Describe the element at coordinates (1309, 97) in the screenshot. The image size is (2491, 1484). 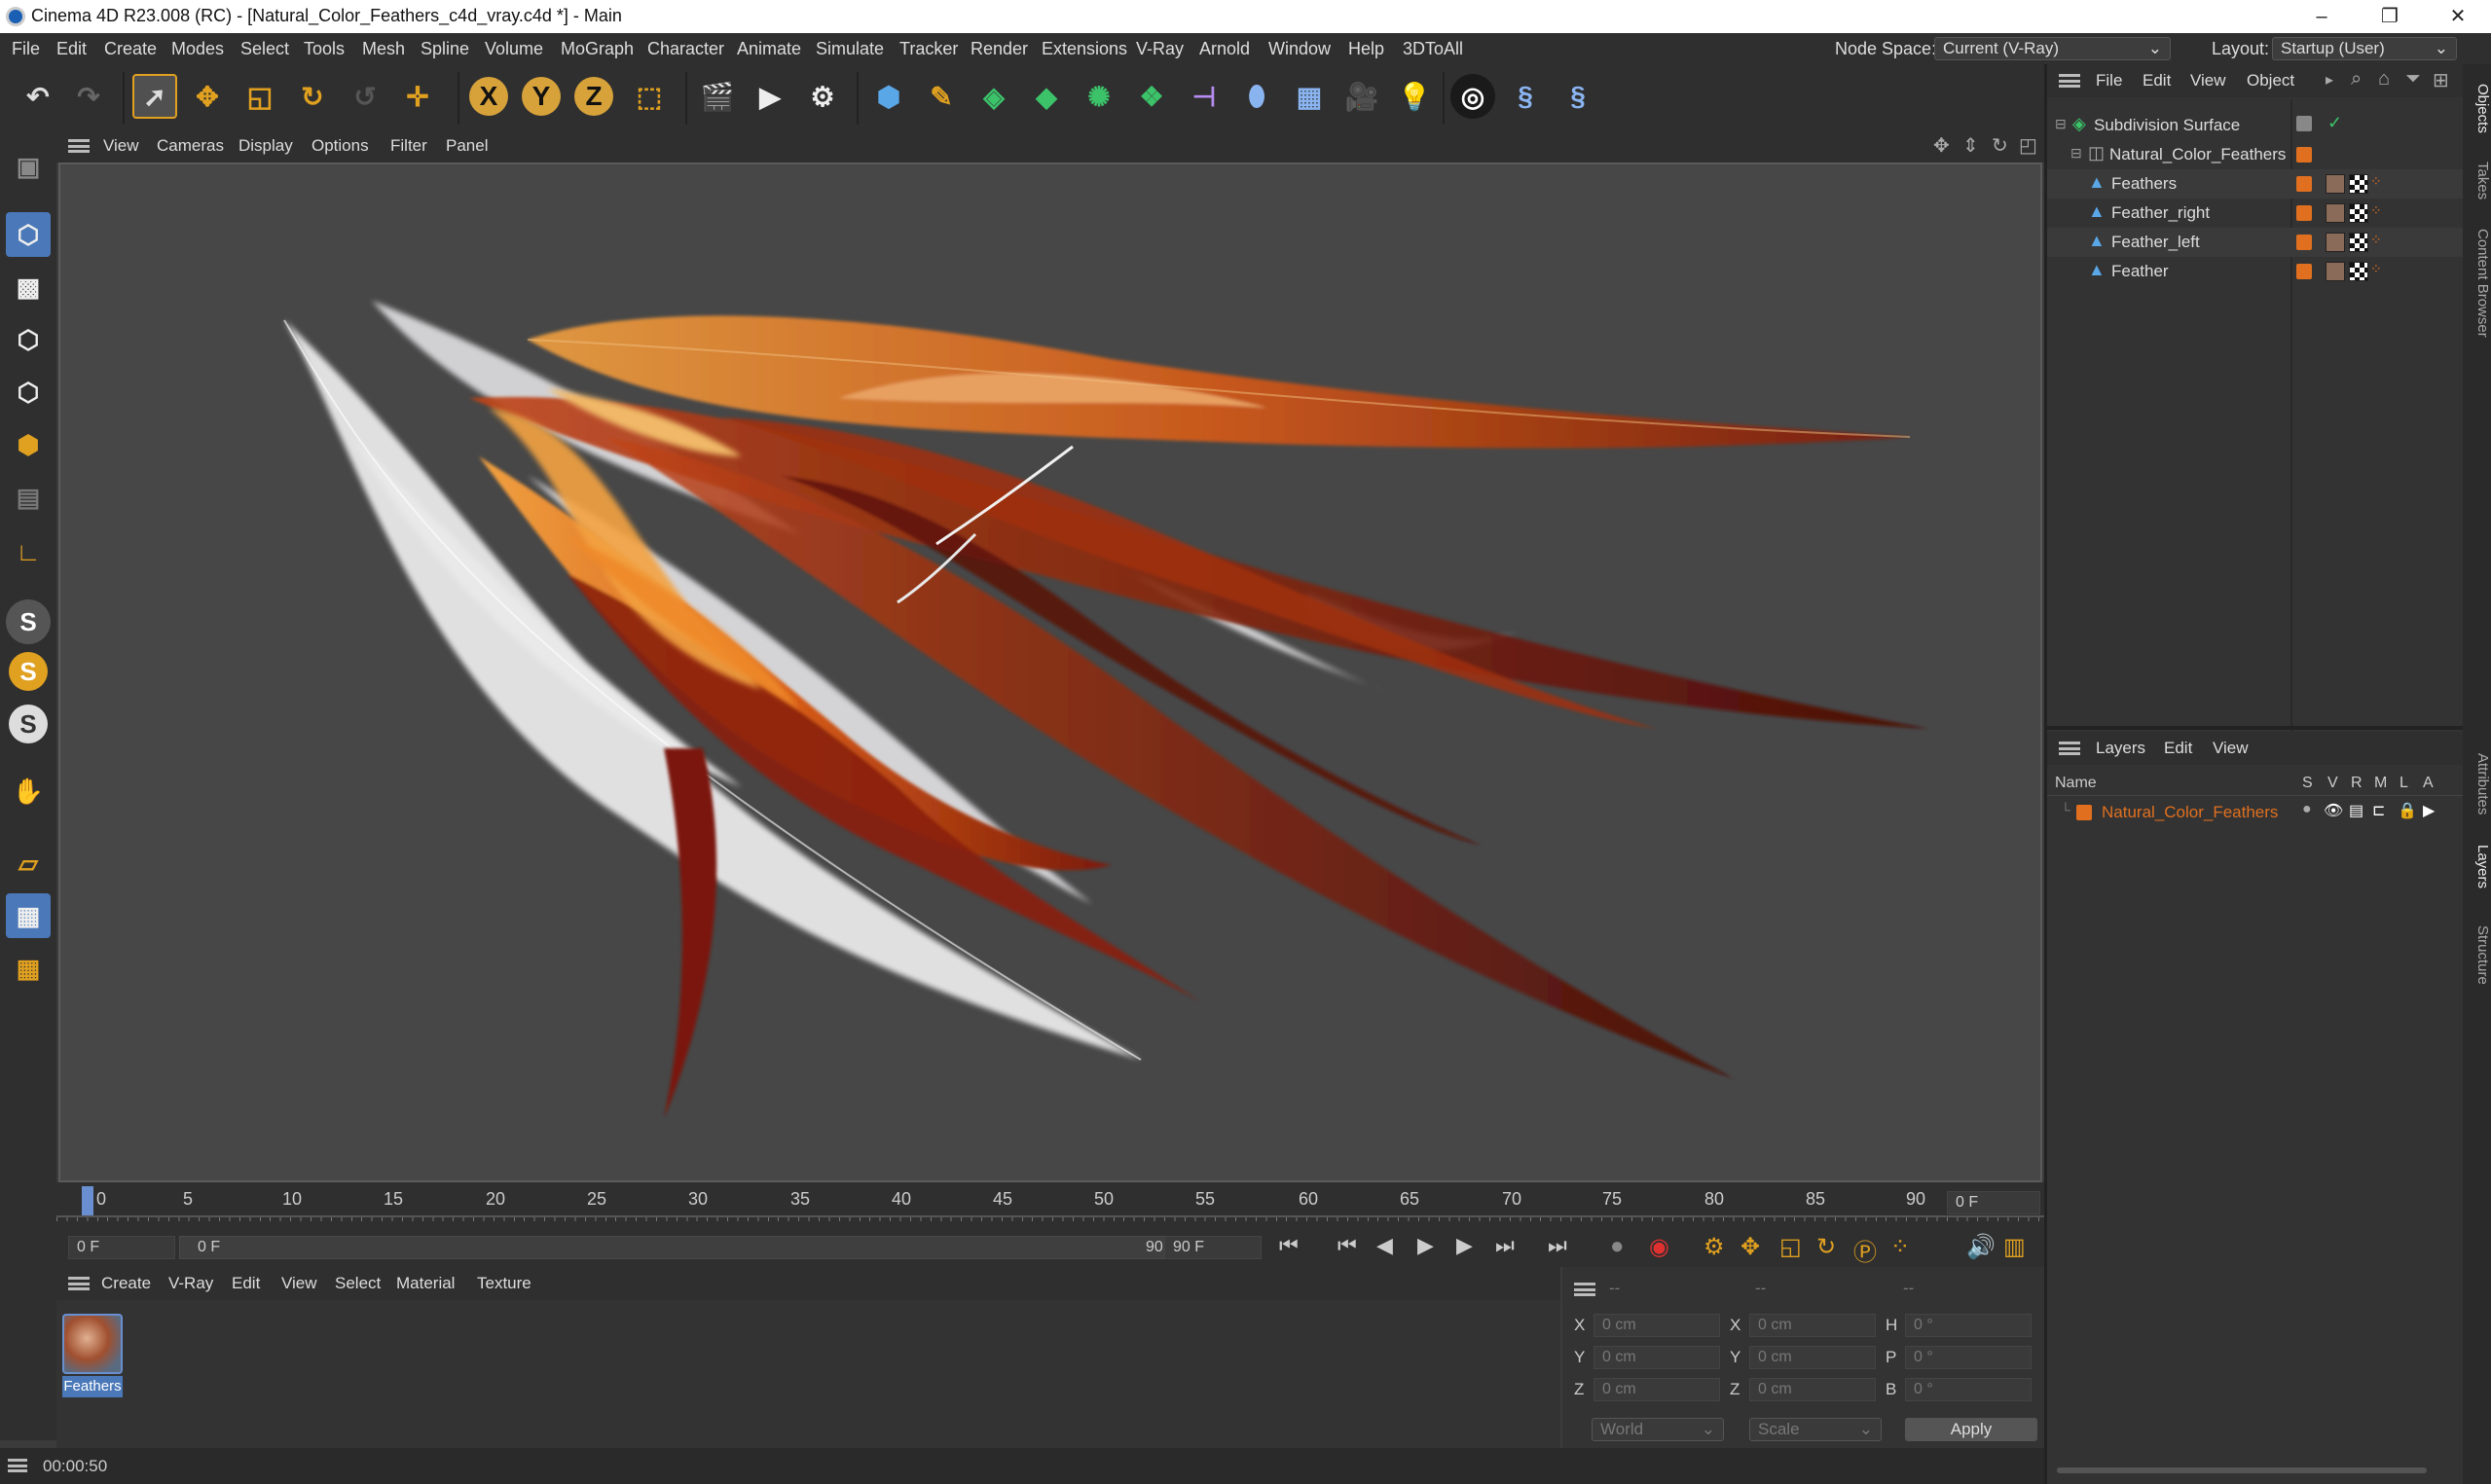
I see `floor-icon: ▦` at that location.